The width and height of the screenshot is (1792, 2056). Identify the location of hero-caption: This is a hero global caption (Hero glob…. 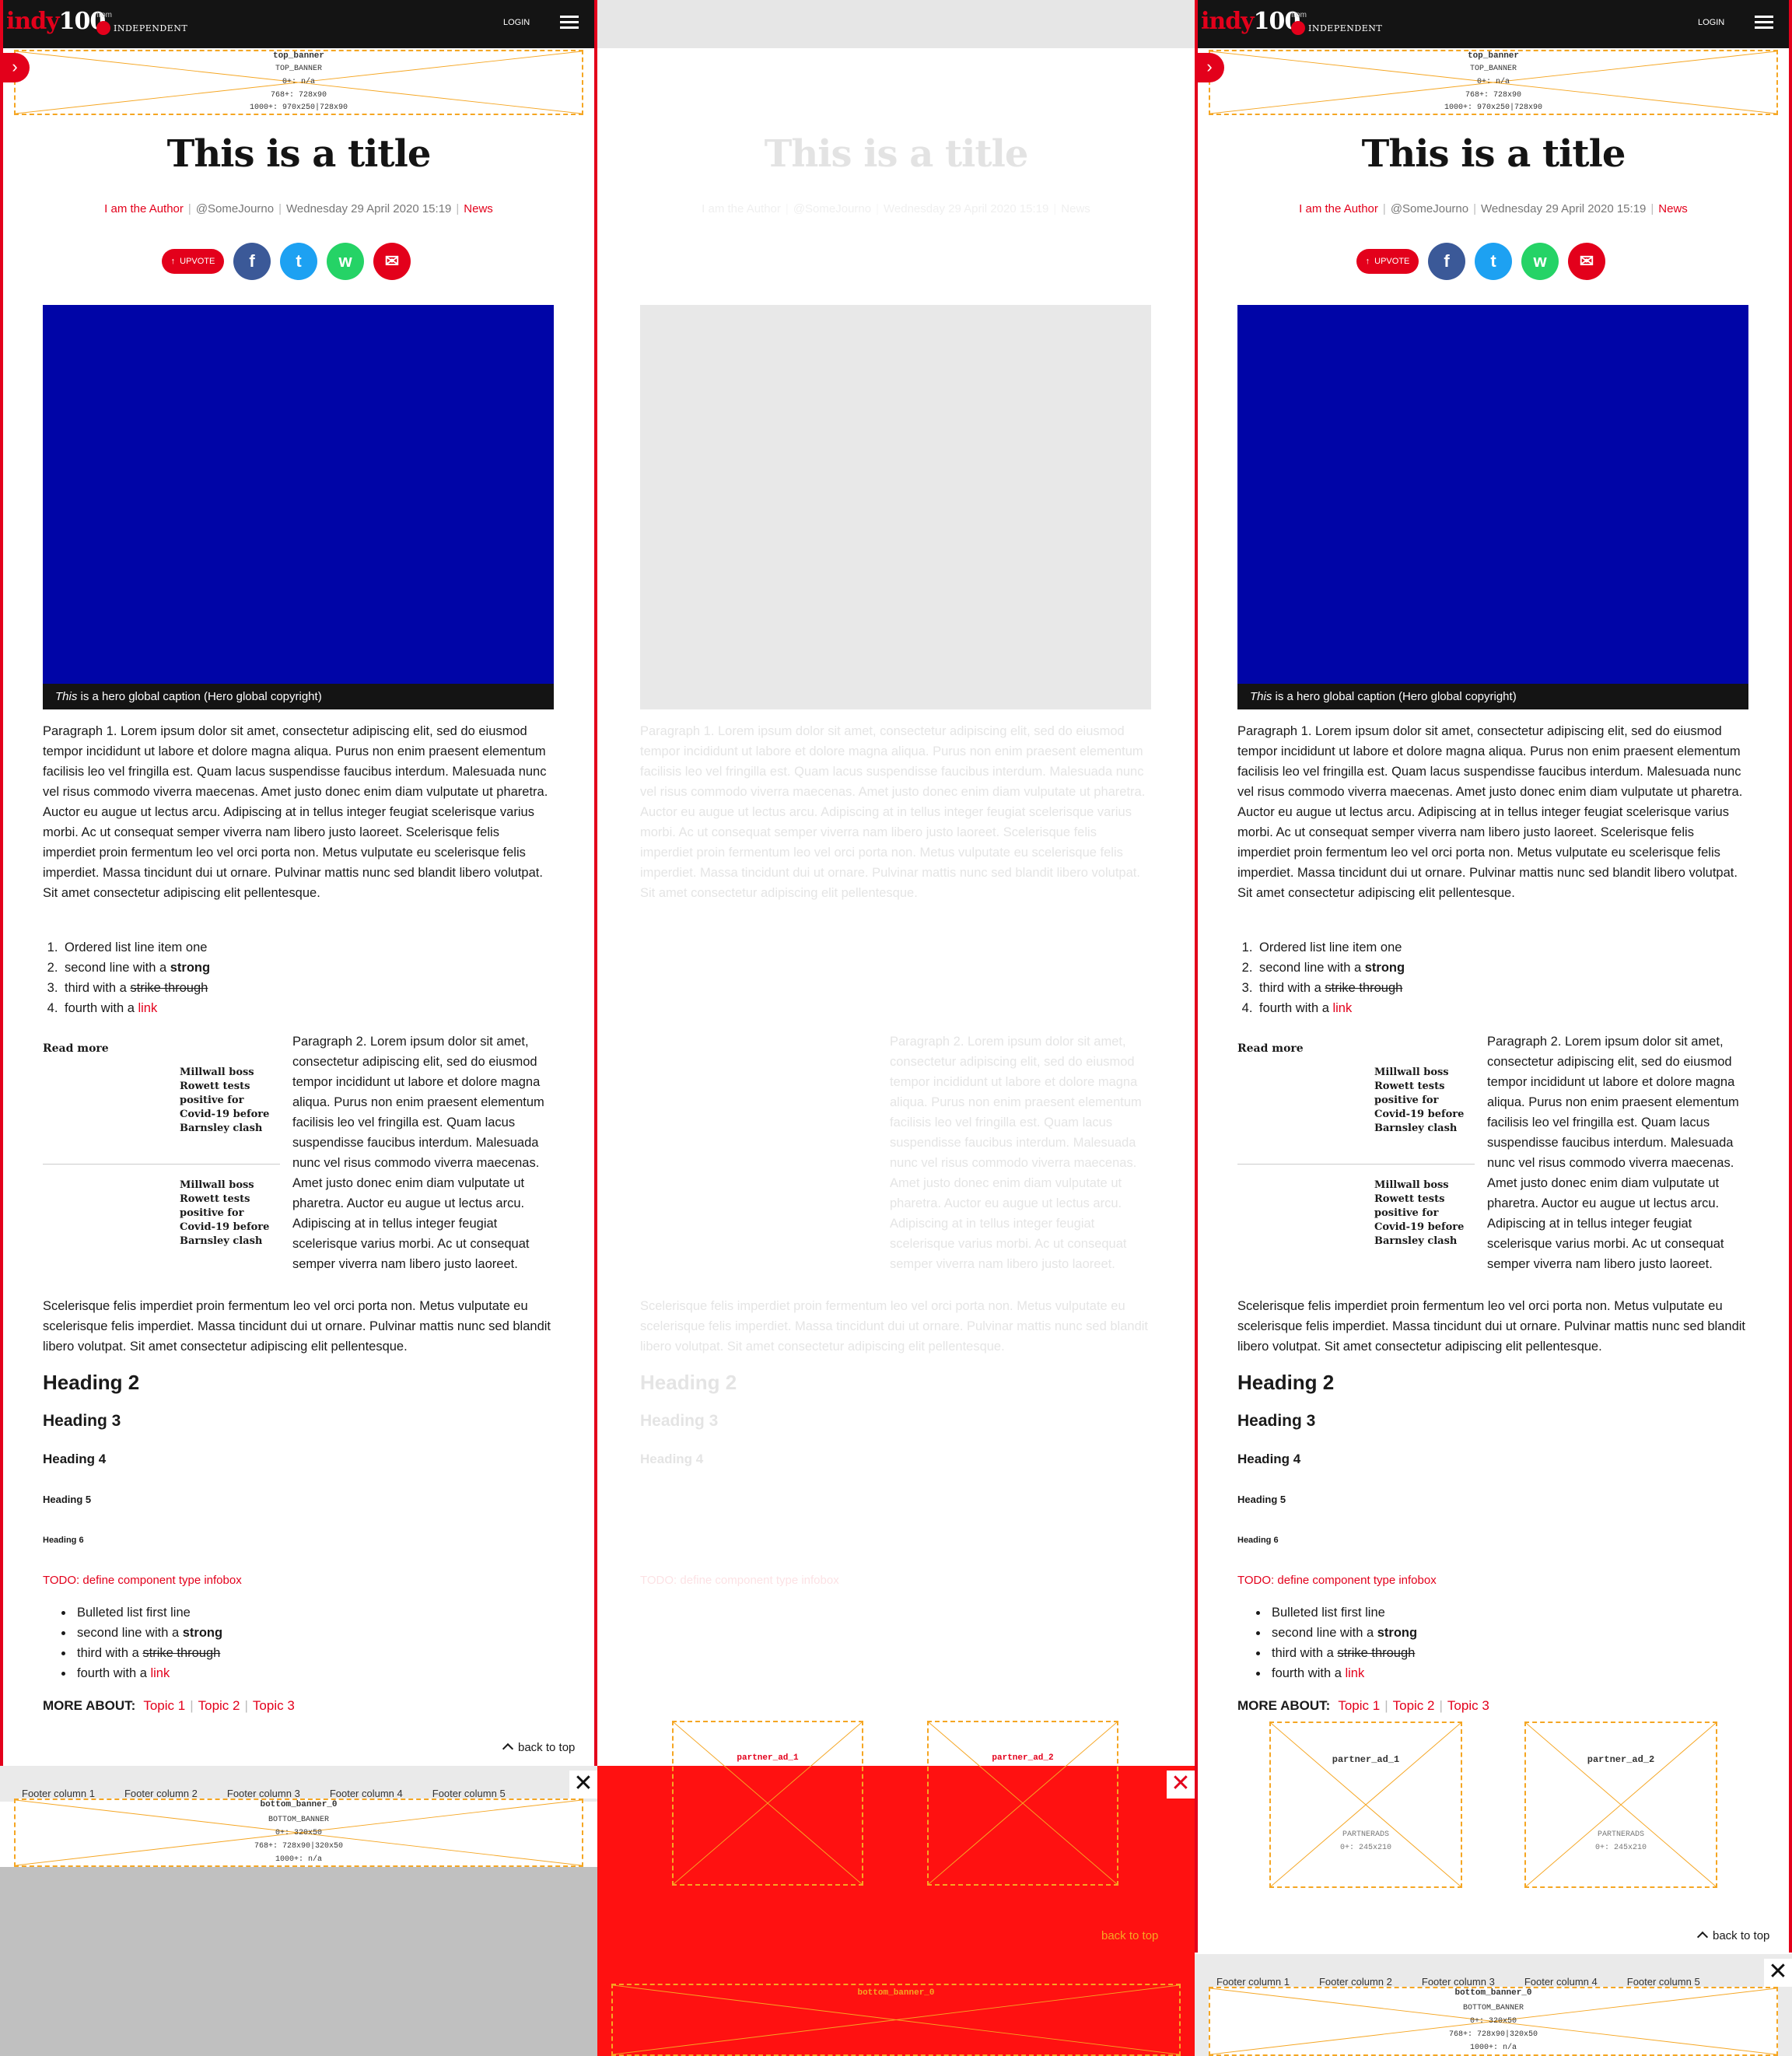
(1493, 696).